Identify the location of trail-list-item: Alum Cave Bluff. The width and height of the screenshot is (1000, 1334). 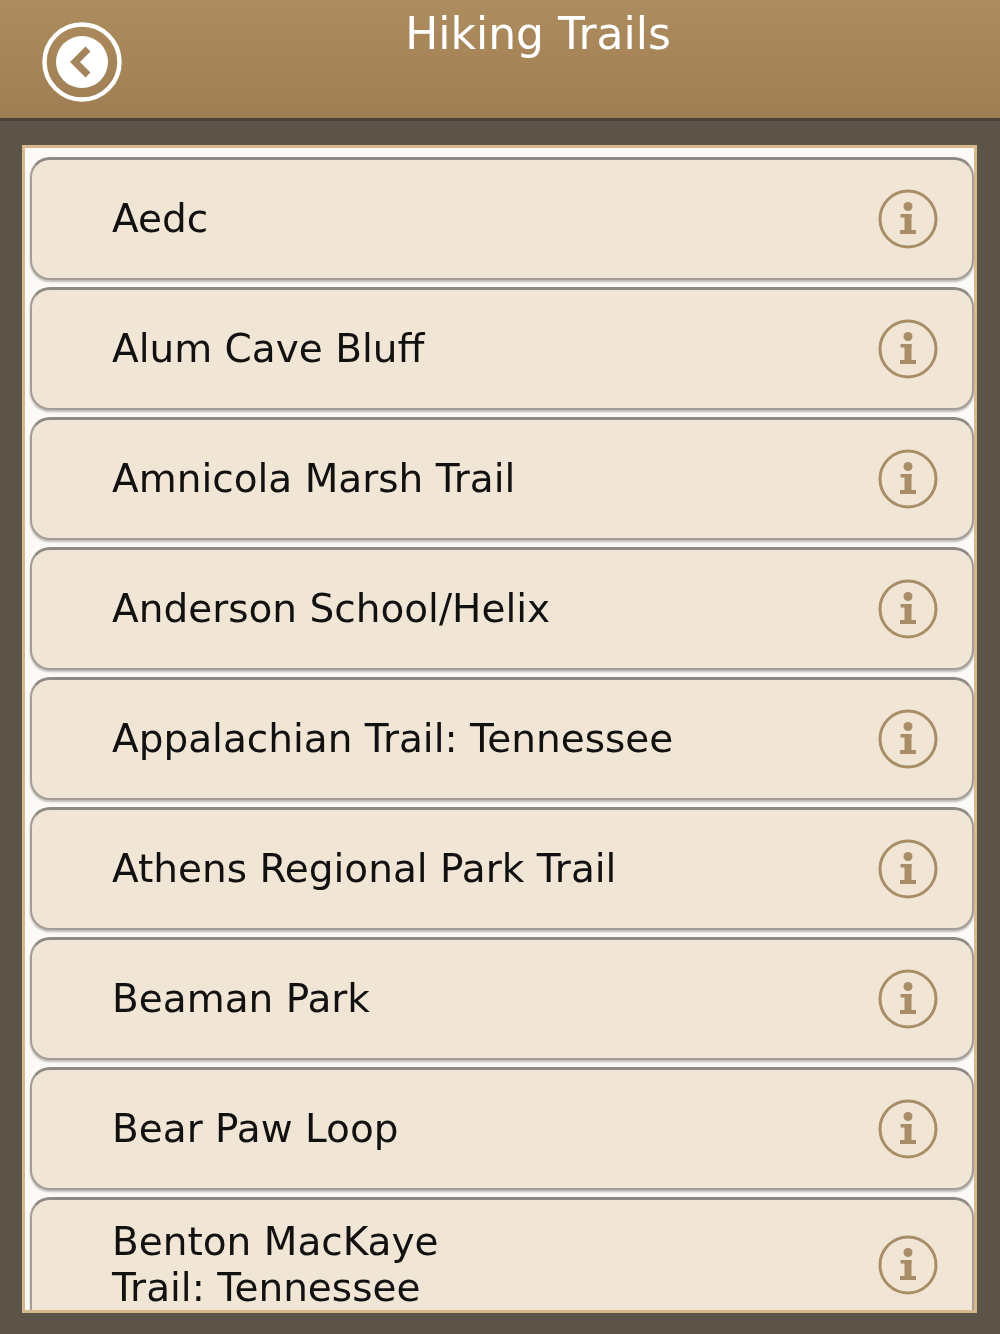
(502, 348).